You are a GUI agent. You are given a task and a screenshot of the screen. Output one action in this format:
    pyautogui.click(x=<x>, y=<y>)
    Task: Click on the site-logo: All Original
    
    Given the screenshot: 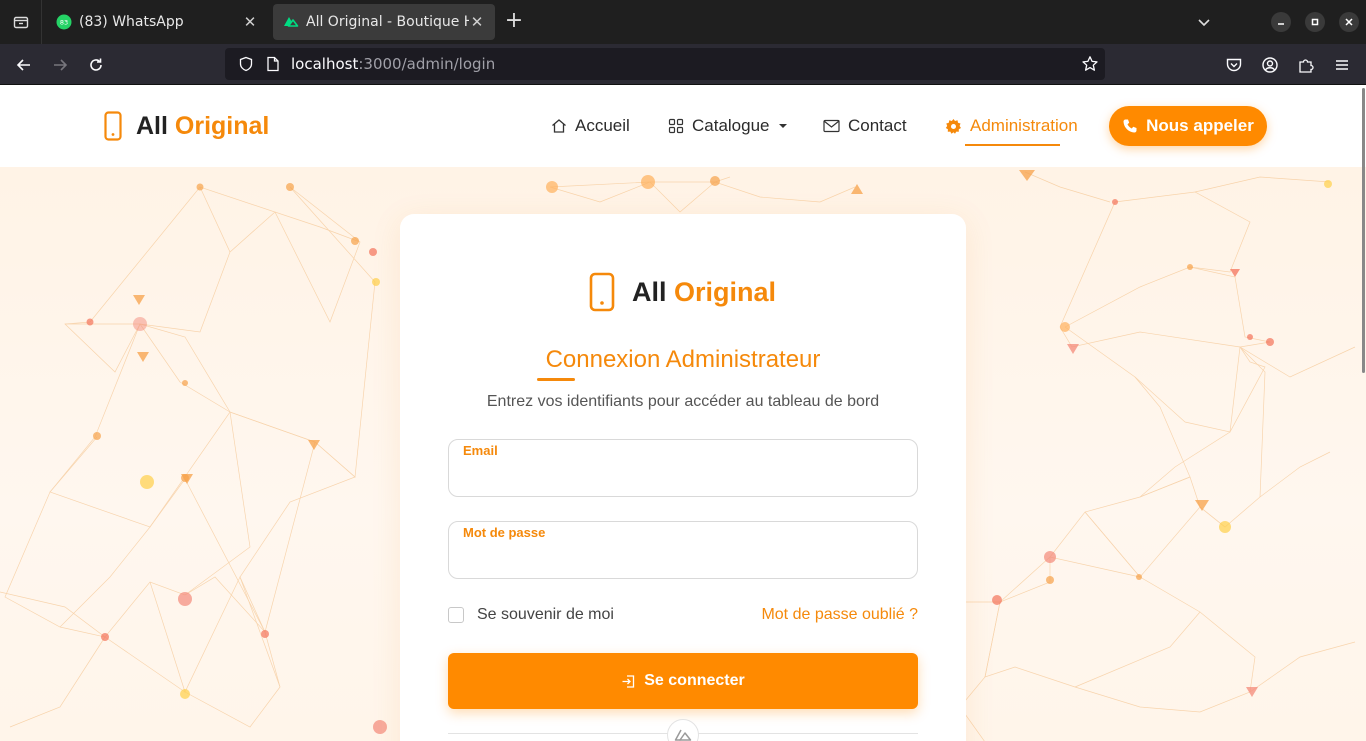 What is the action you would take?
    pyautogui.click(x=186, y=126)
    